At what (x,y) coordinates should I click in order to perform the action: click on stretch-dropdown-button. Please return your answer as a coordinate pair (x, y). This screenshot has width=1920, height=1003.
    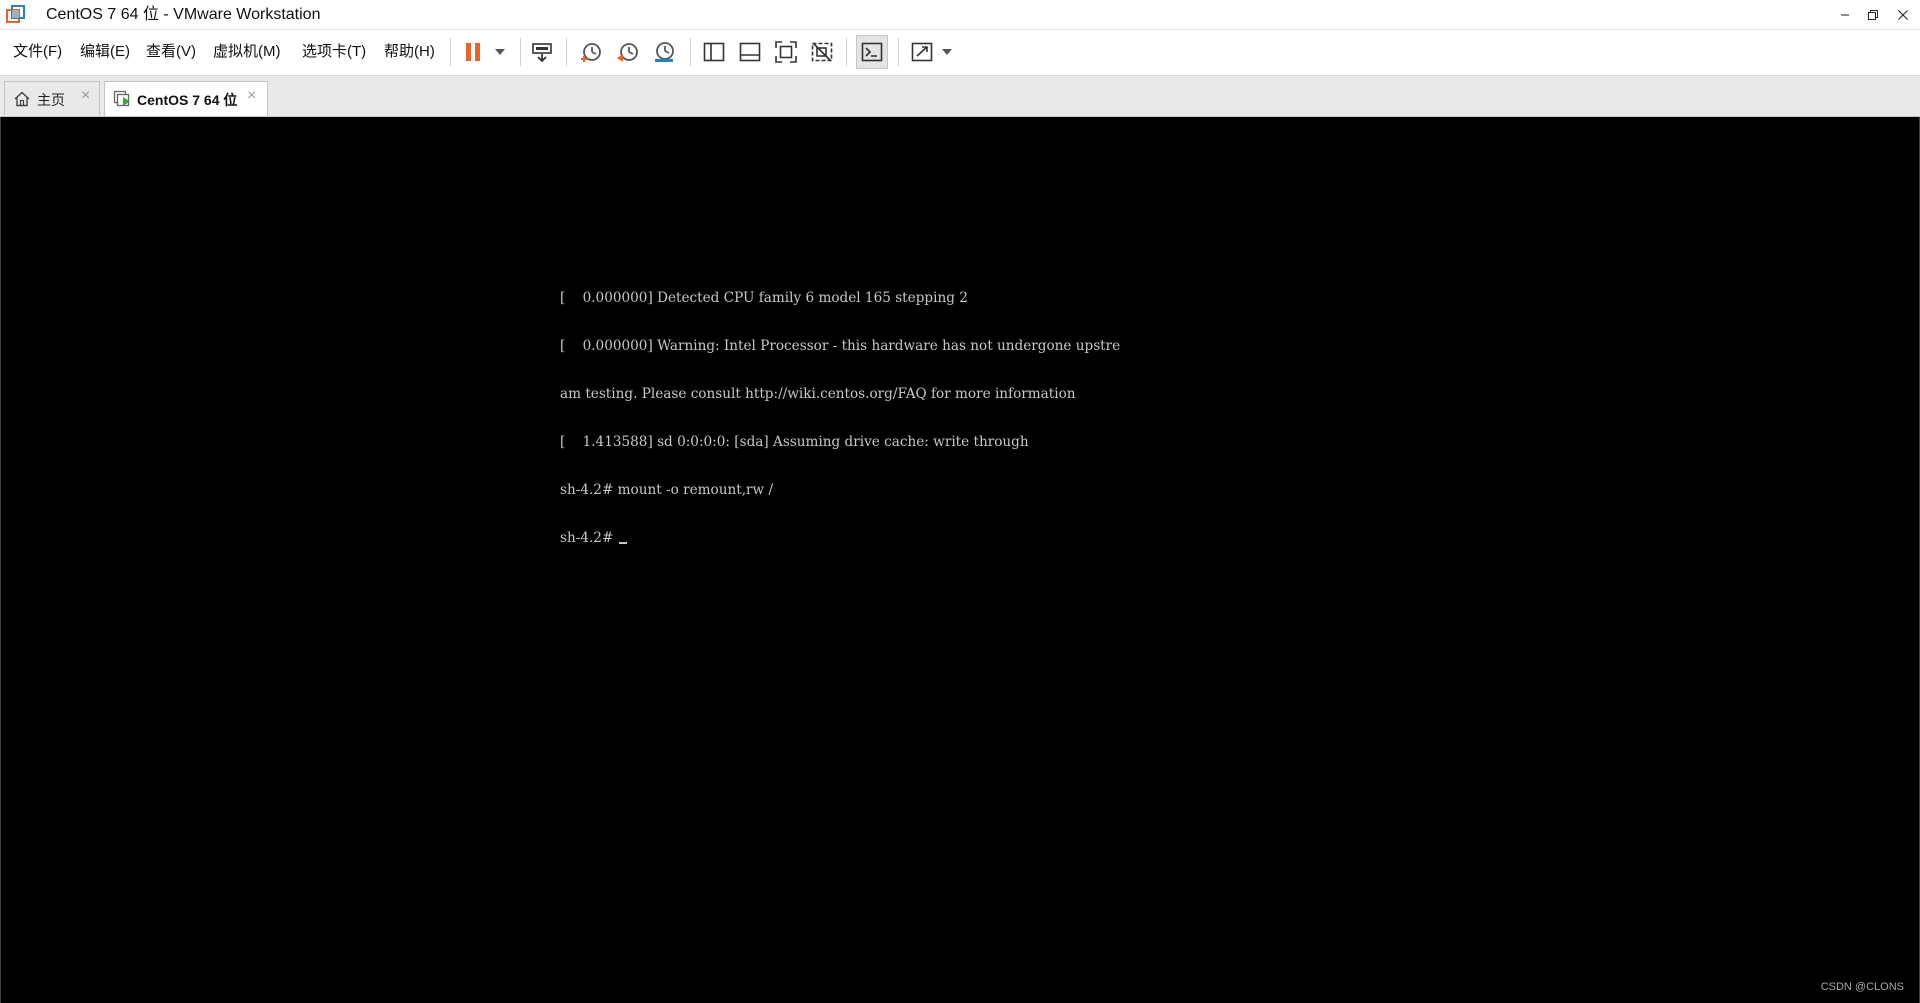
    Looking at the image, I should click on (947, 52).